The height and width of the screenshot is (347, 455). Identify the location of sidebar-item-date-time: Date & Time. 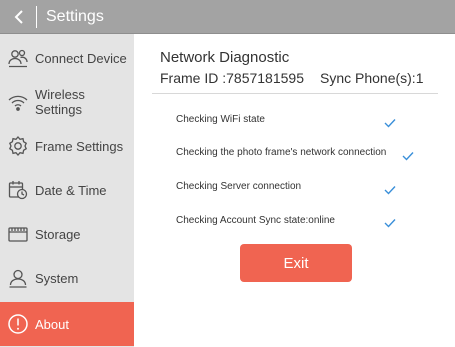
(67, 190).